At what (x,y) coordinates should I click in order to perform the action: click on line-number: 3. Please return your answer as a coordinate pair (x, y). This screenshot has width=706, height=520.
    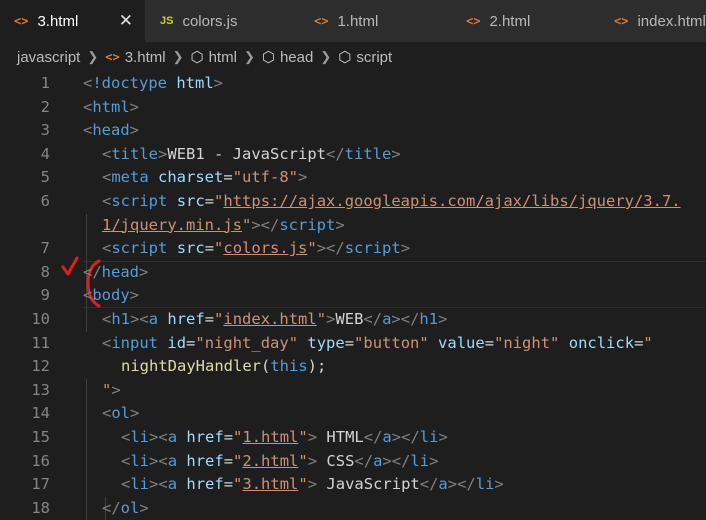
    Looking at the image, I should click on (45, 130).